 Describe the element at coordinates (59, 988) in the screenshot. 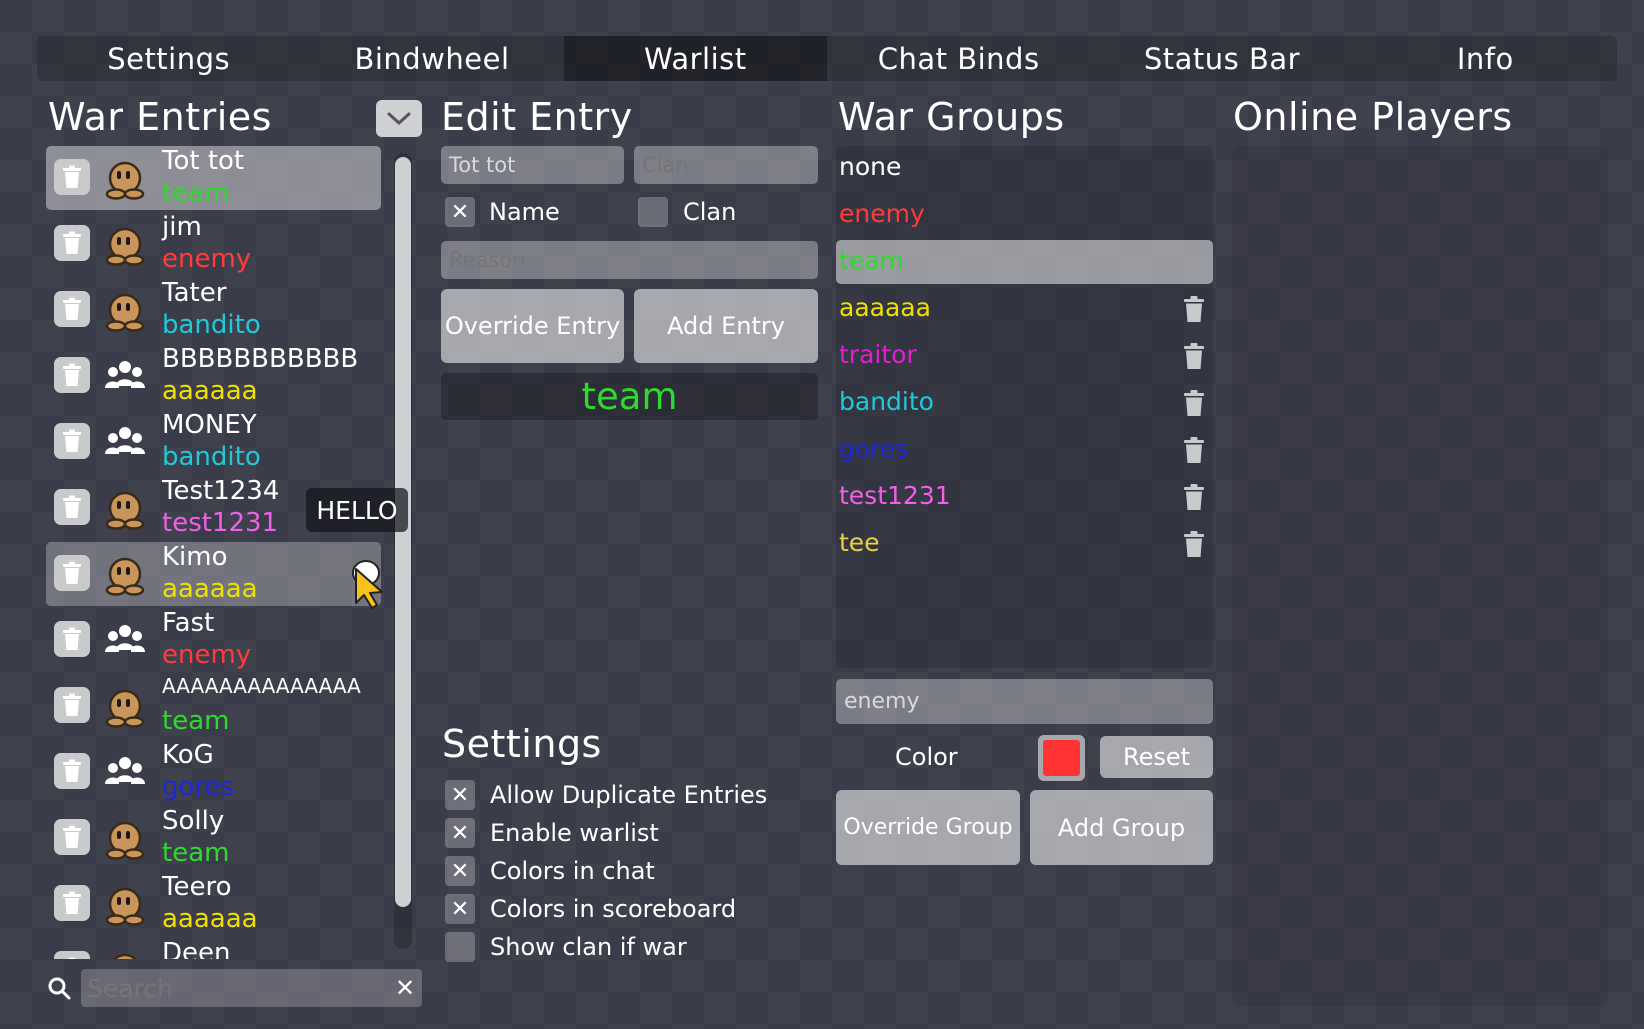

I see `search-icon` at that location.